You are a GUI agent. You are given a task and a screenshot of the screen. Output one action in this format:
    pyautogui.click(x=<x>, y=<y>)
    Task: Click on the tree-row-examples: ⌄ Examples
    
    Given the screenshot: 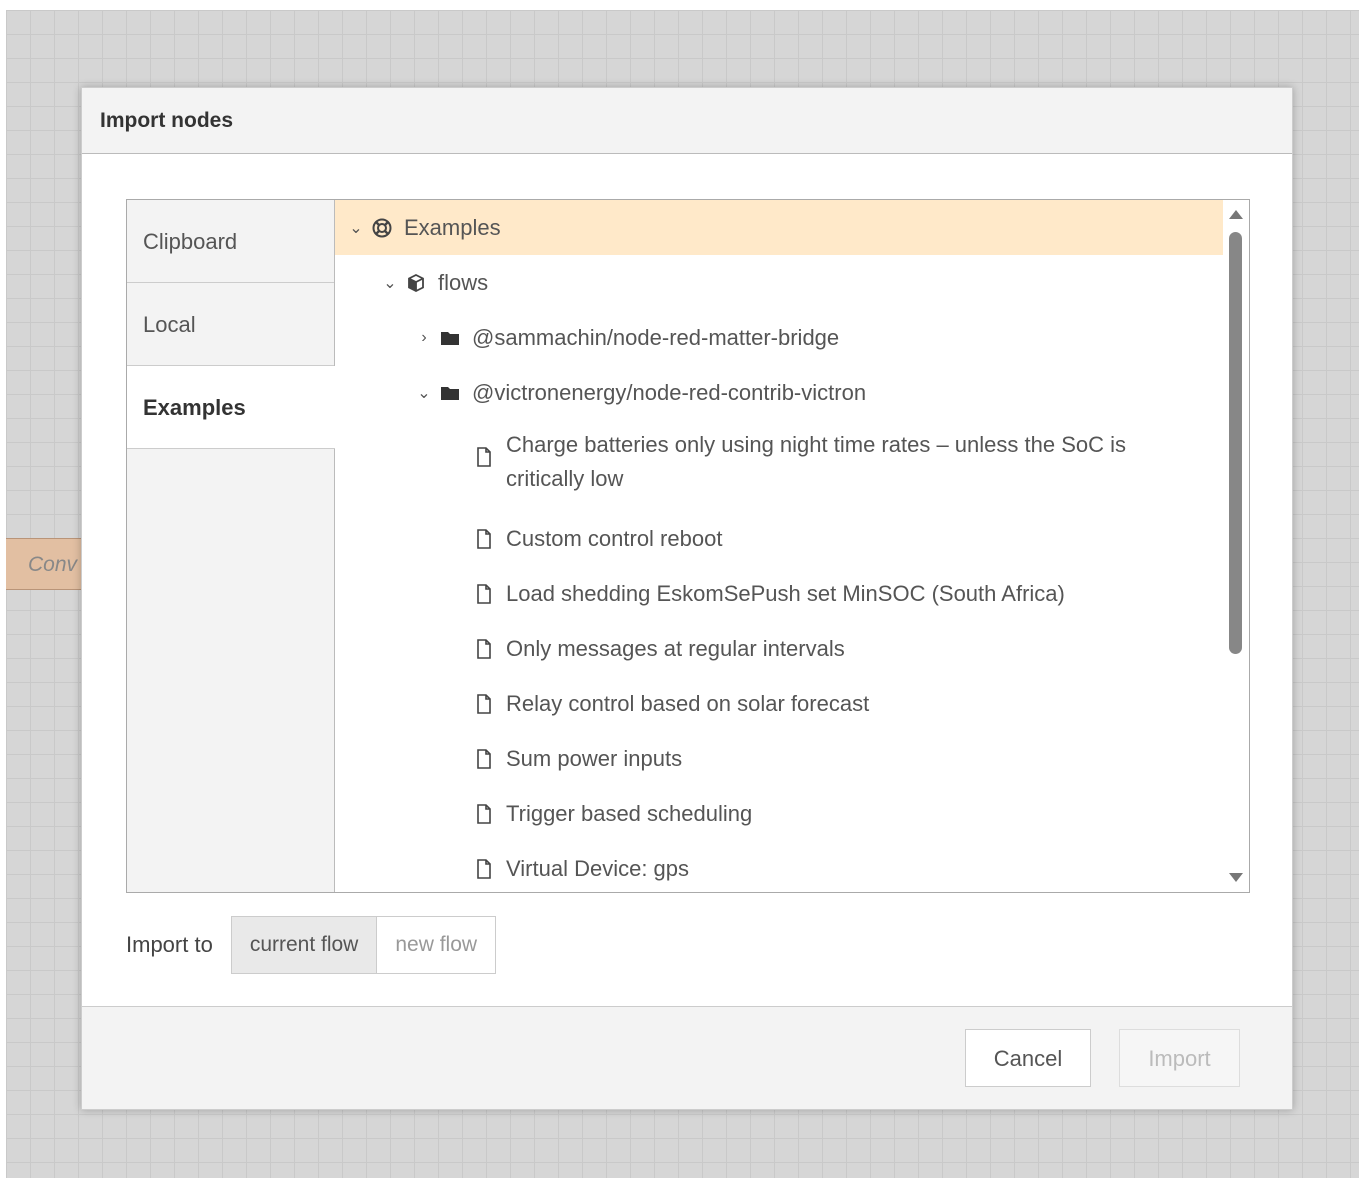 What is the action you would take?
    pyautogui.click(x=779, y=227)
    